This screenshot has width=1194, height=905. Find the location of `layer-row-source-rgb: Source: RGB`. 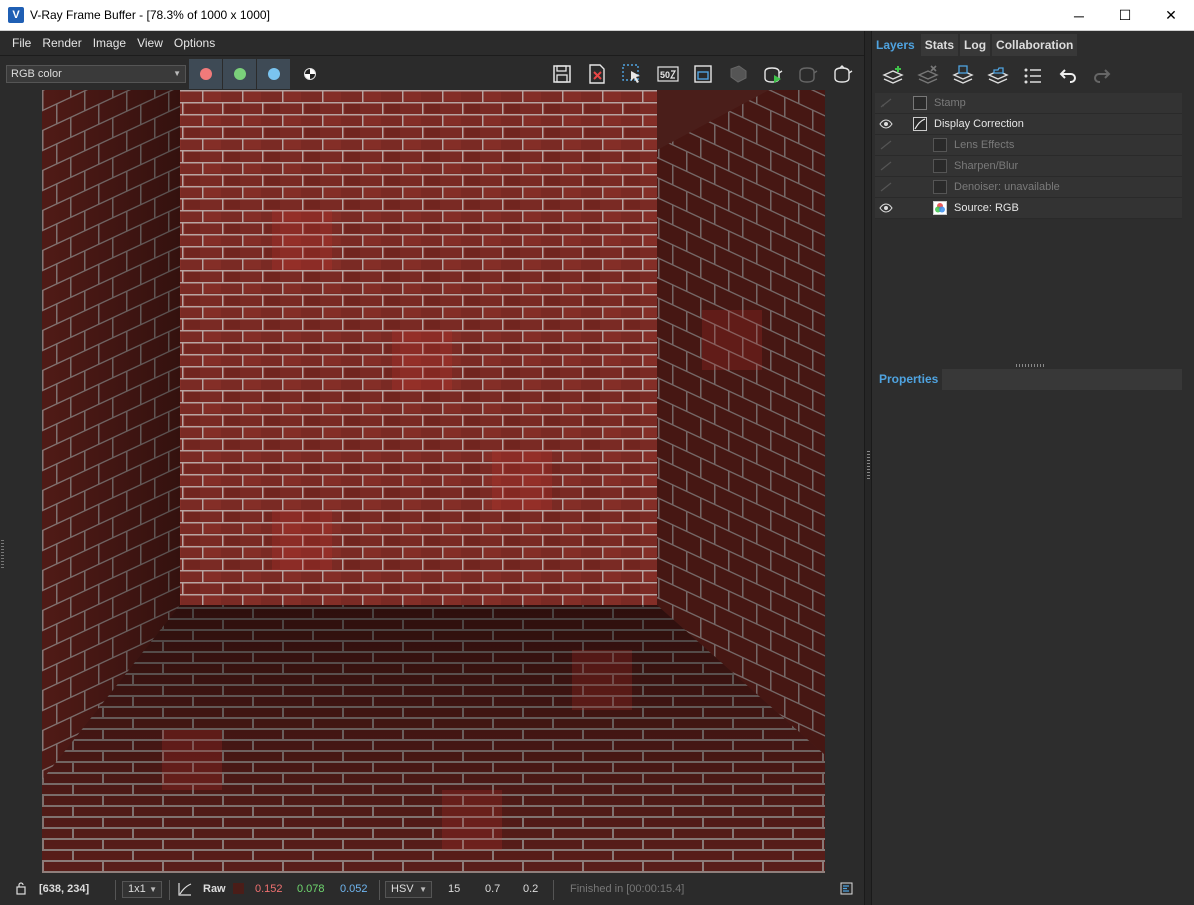

layer-row-source-rgb: Source: RGB is located at coordinates (1028, 208).